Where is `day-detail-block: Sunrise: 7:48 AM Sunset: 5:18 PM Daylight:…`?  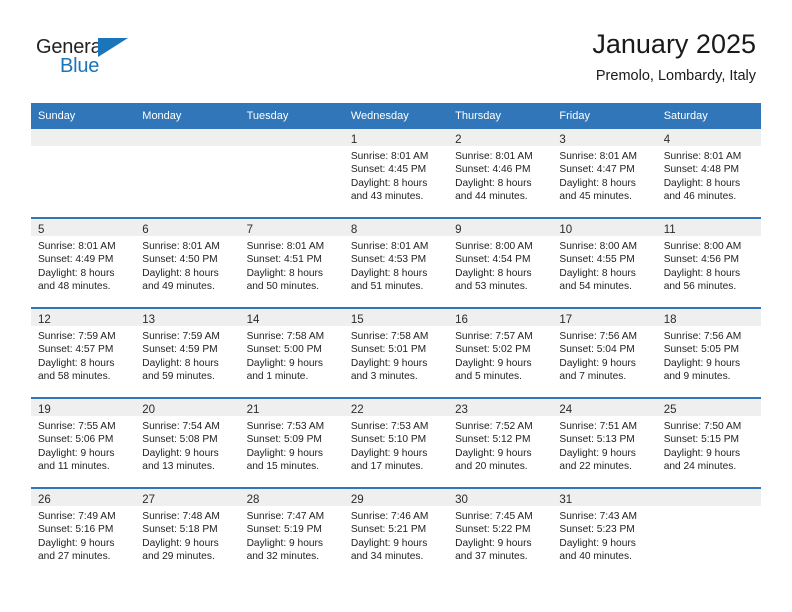 day-detail-block: Sunrise: 7:48 AM Sunset: 5:18 PM Daylight:… is located at coordinates (187, 535).